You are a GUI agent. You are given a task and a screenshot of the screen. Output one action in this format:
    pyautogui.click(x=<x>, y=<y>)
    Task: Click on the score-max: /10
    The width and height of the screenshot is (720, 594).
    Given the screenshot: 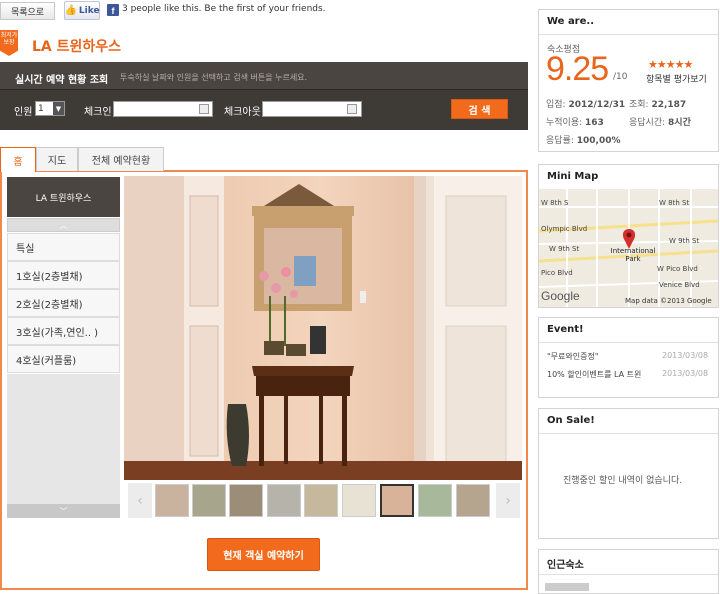 What is the action you would take?
    pyautogui.click(x=620, y=77)
    